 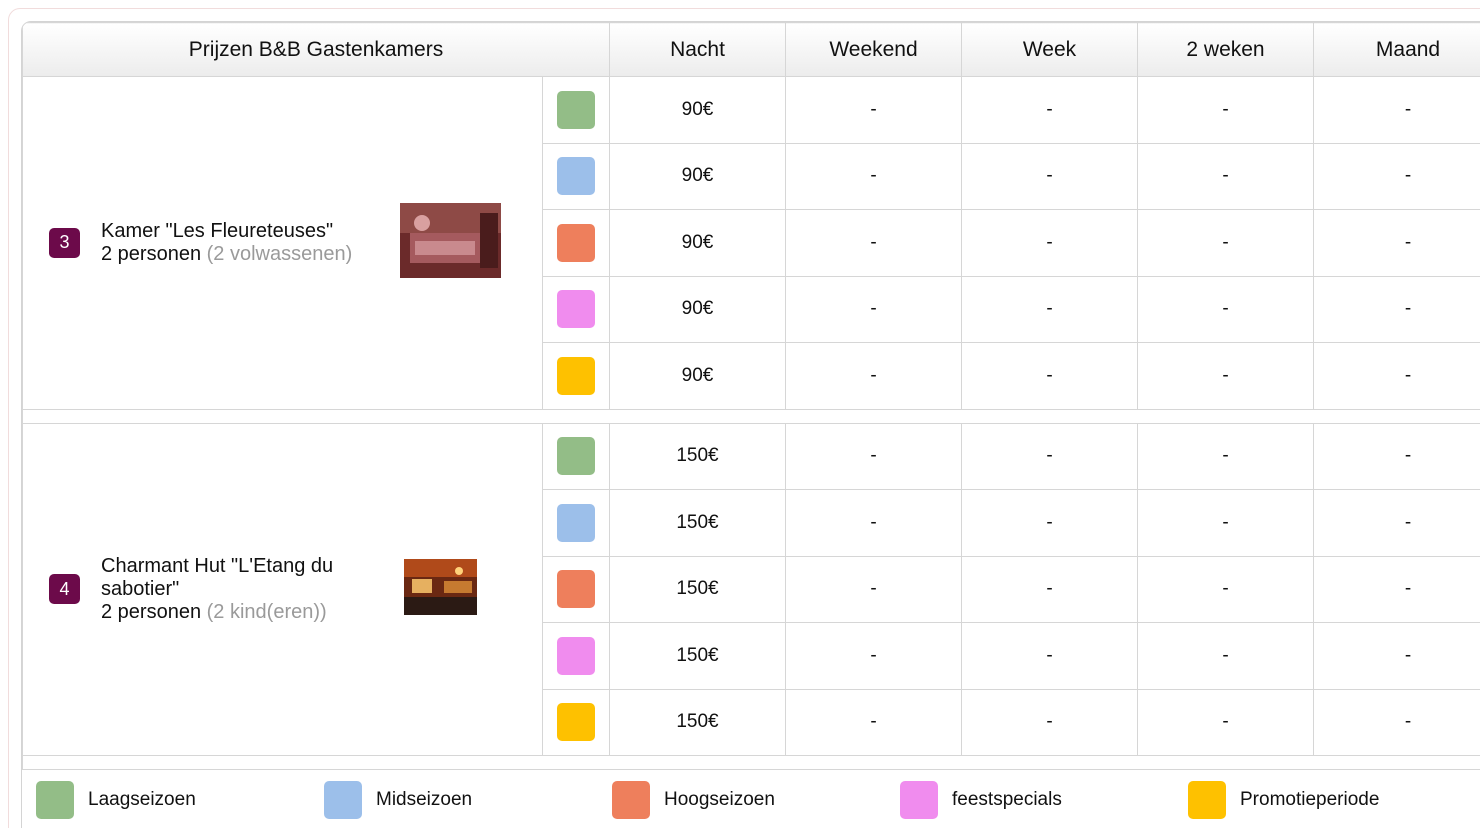 What do you see at coordinates (440, 589) in the screenshot?
I see `hut-photo-icon` at bounding box center [440, 589].